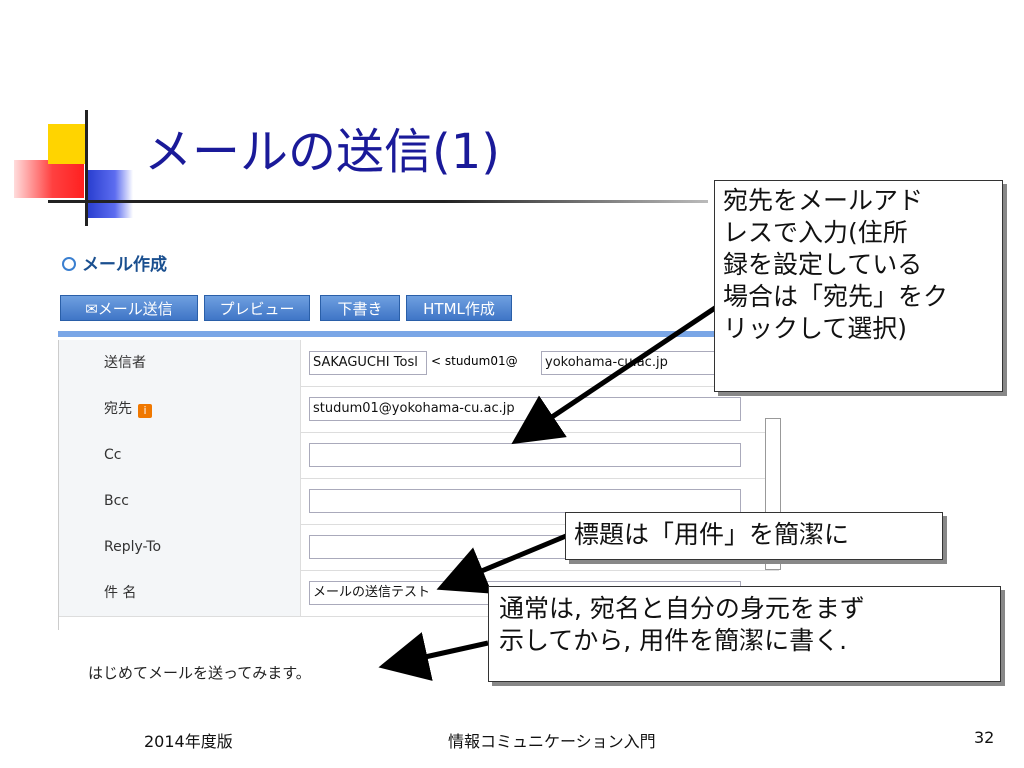  What do you see at coordinates (110, 194) in the screenshot?
I see `decor-blue-square` at bounding box center [110, 194].